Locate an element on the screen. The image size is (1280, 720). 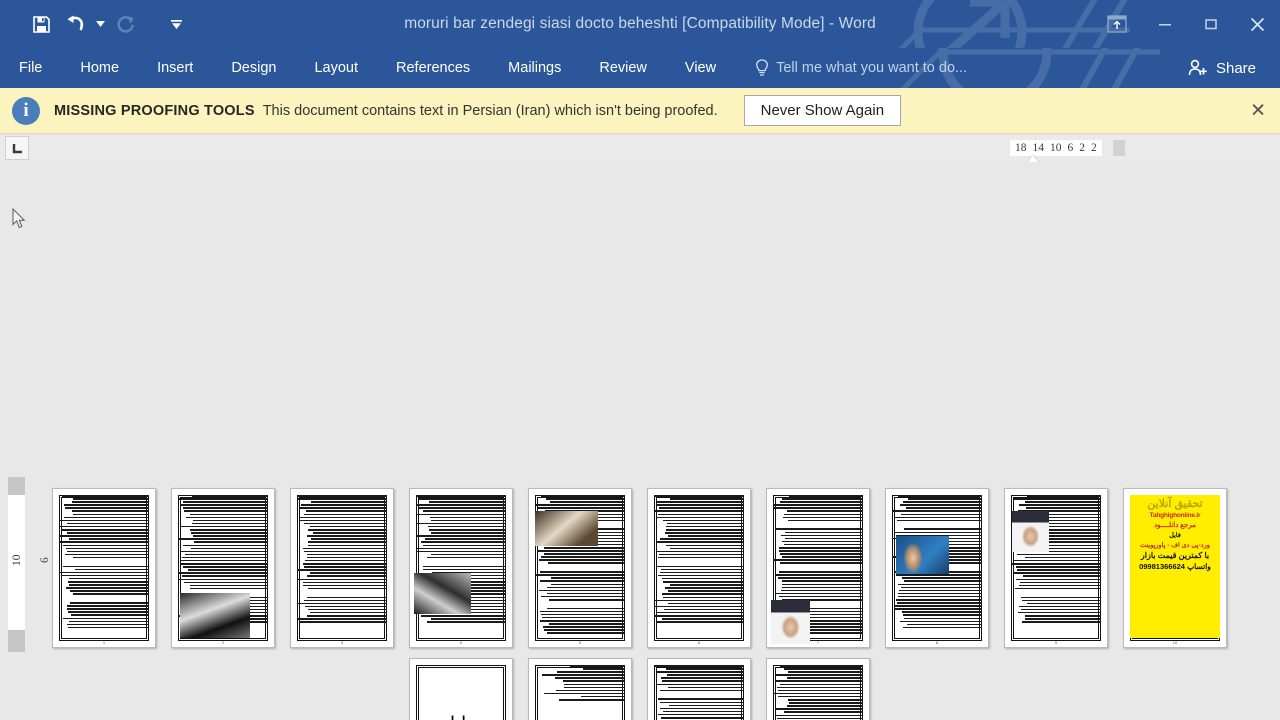
page-thumbnail: 13 is located at coordinates (699, 689).